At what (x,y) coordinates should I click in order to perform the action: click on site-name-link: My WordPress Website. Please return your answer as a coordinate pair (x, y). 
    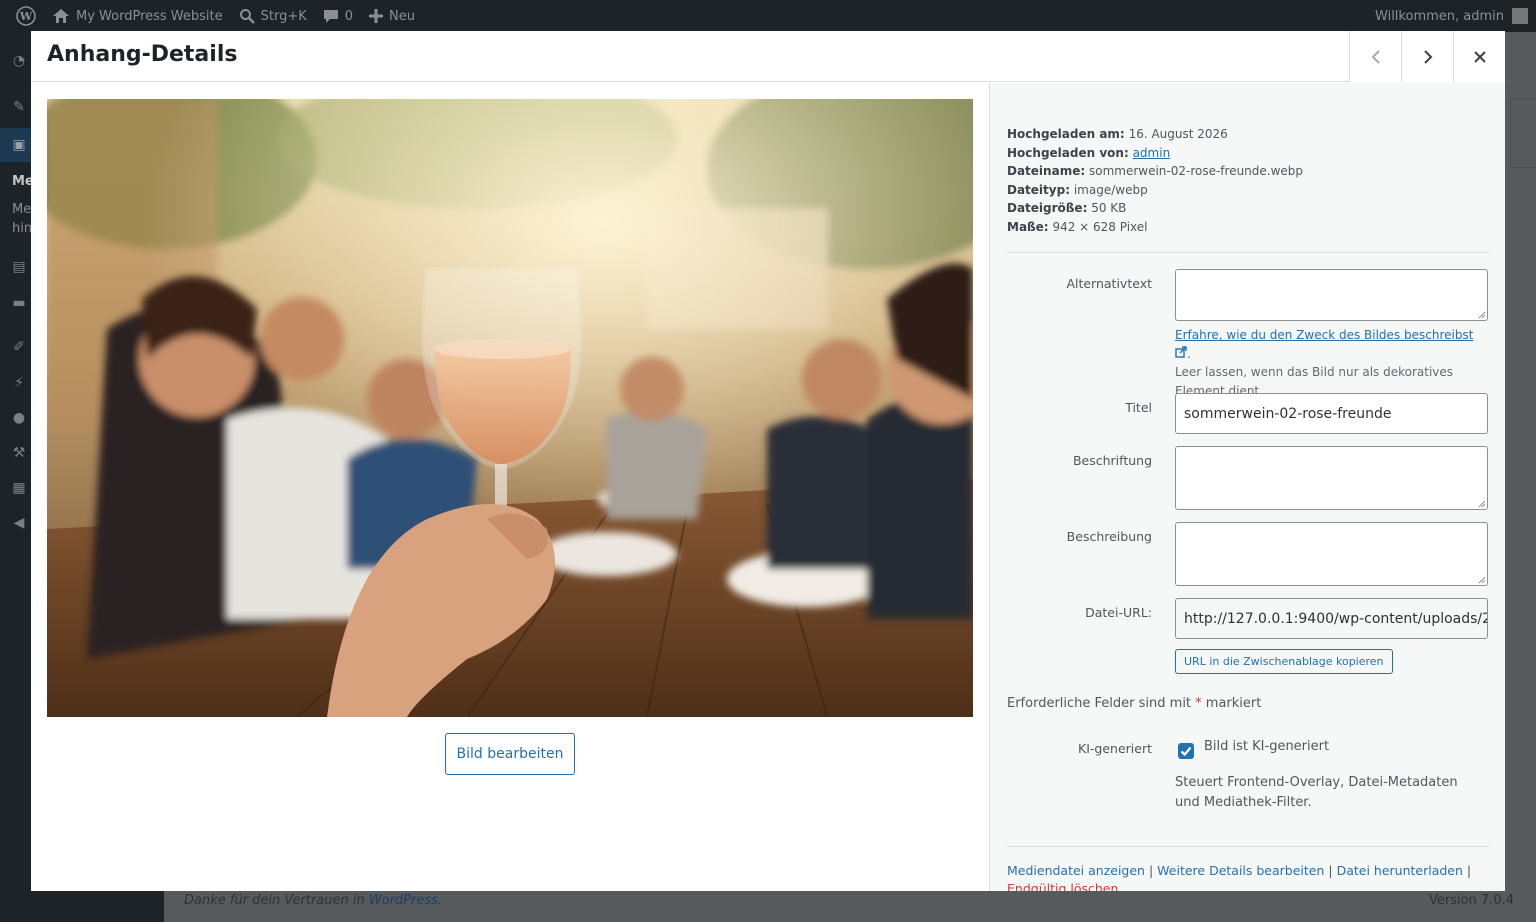
    Looking at the image, I should click on (137, 16).